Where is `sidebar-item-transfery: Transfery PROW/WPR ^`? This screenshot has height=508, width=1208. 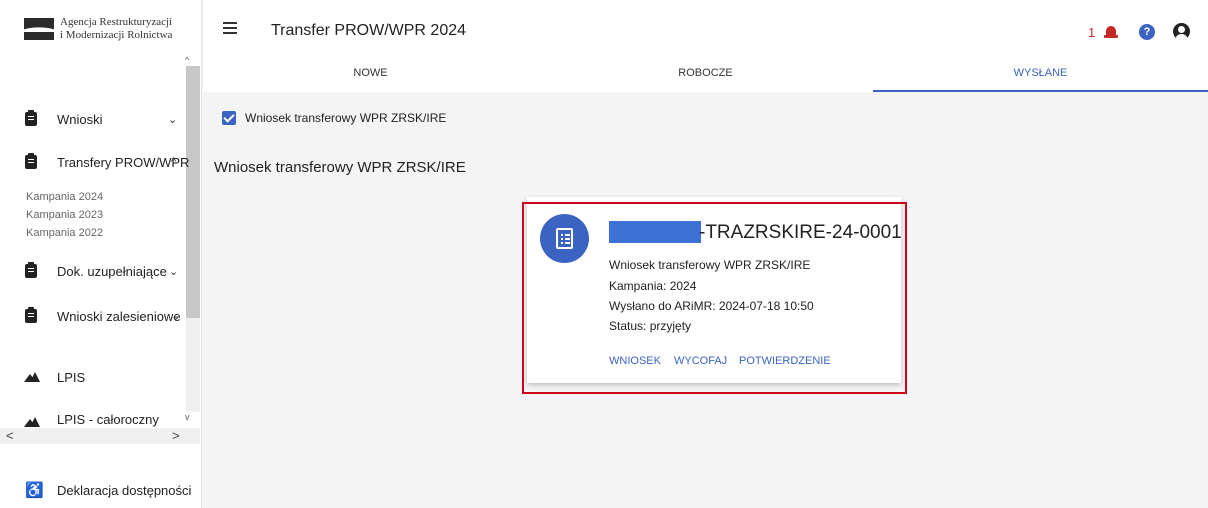
sidebar-item-transfery: Transfery PROW/WPR ^ is located at coordinates (95, 162).